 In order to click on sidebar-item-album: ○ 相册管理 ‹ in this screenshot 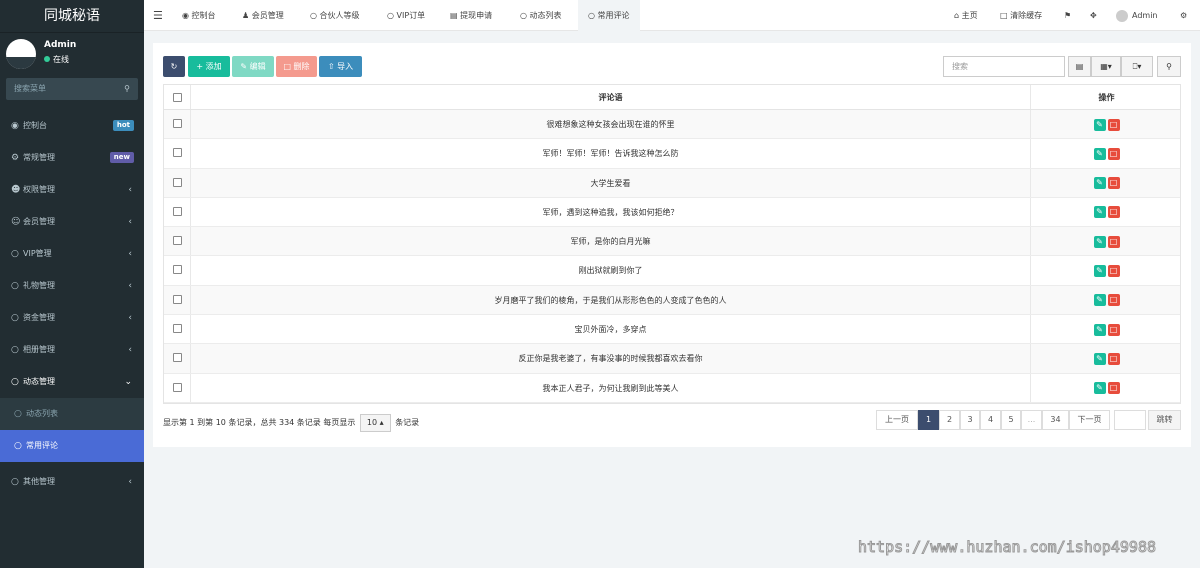, I will do `click(72, 350)`.